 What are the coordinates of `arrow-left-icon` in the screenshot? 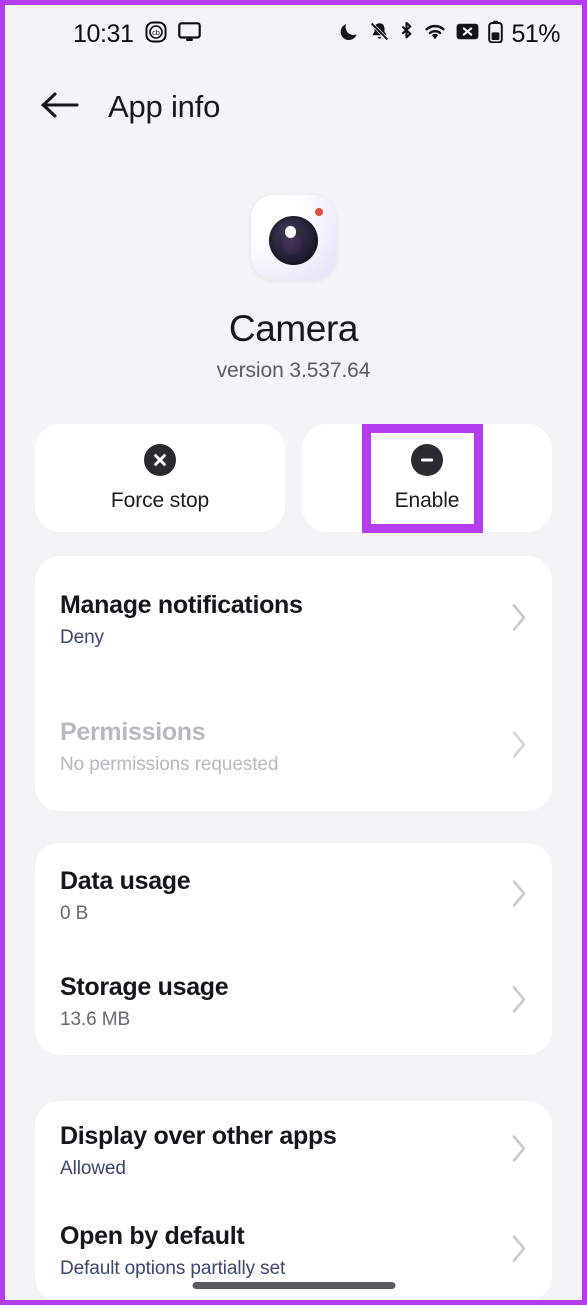 It's located at (60, 107).